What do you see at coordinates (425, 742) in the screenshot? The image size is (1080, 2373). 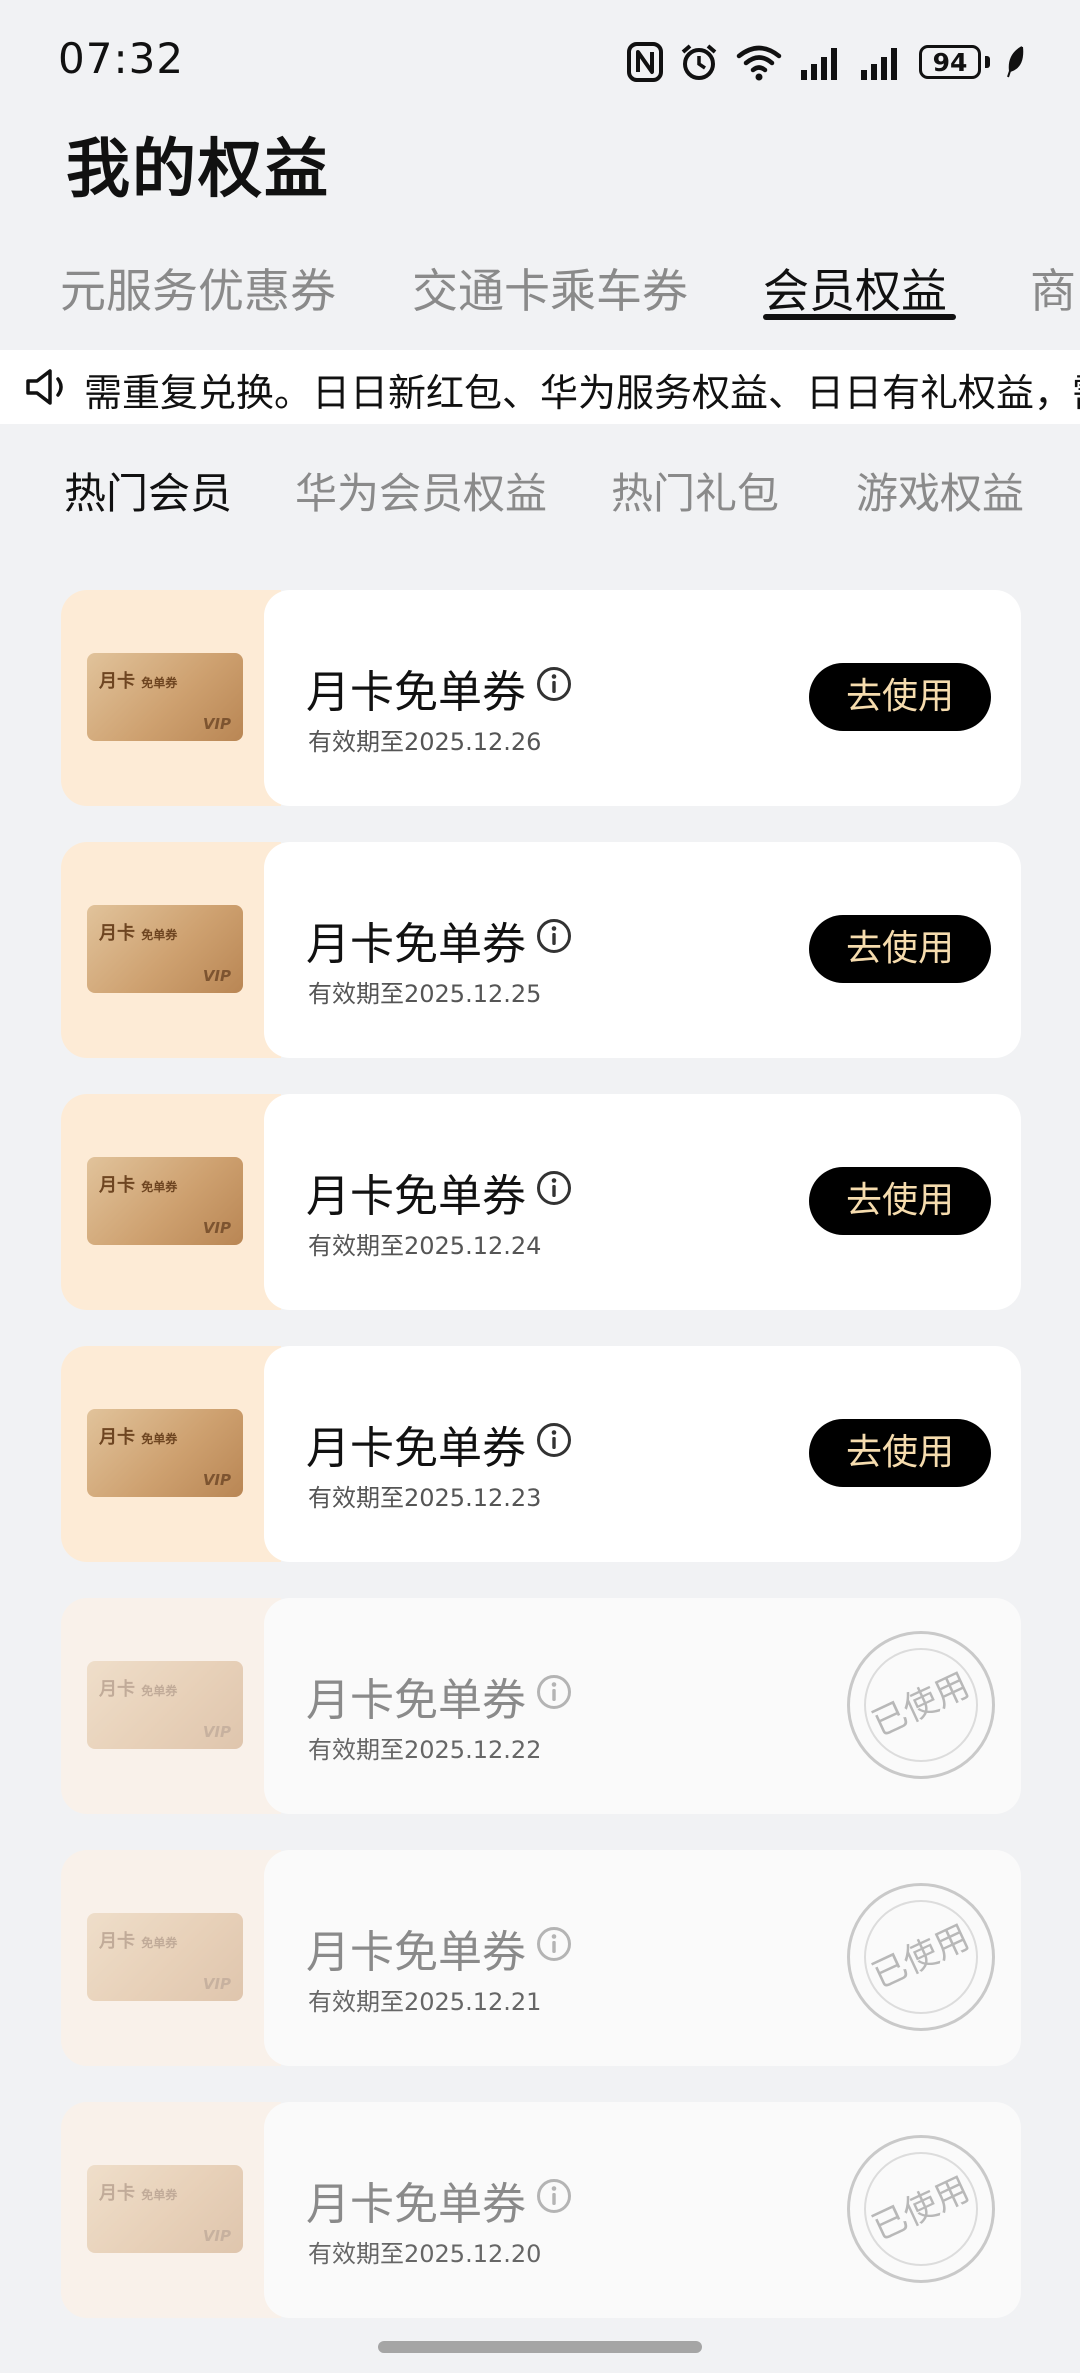 I see `coupon-expiry: 有效期至2025.12.26` at bounding box center [425, 742].